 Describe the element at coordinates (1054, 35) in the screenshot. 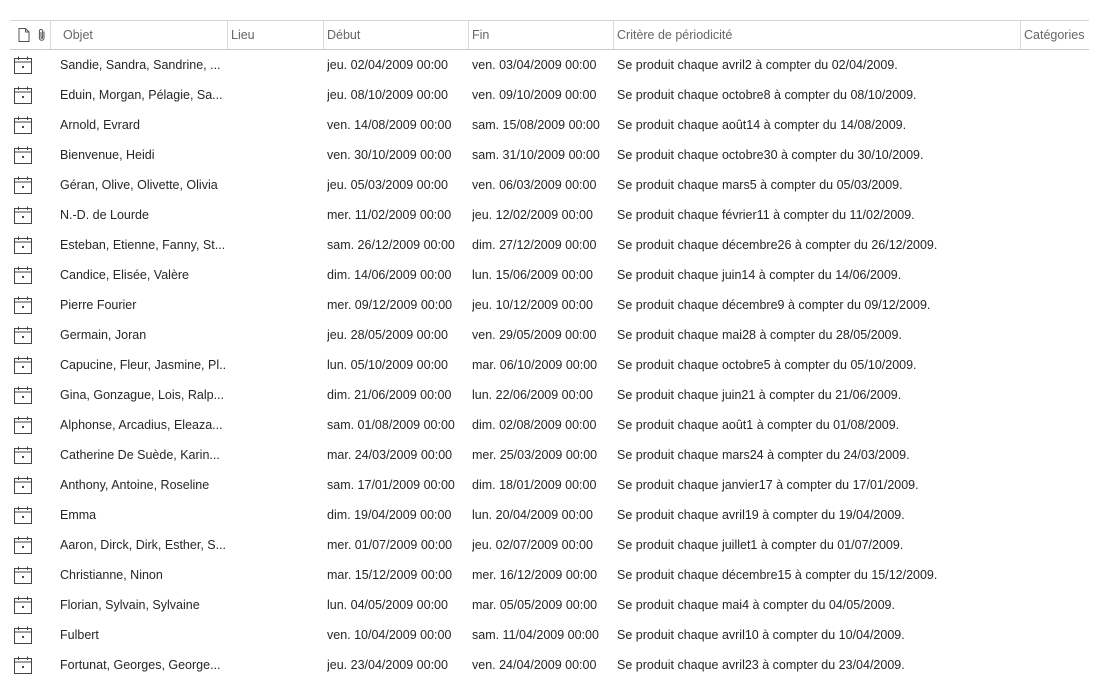

I see `column-header-categories: Catégories` at that location.